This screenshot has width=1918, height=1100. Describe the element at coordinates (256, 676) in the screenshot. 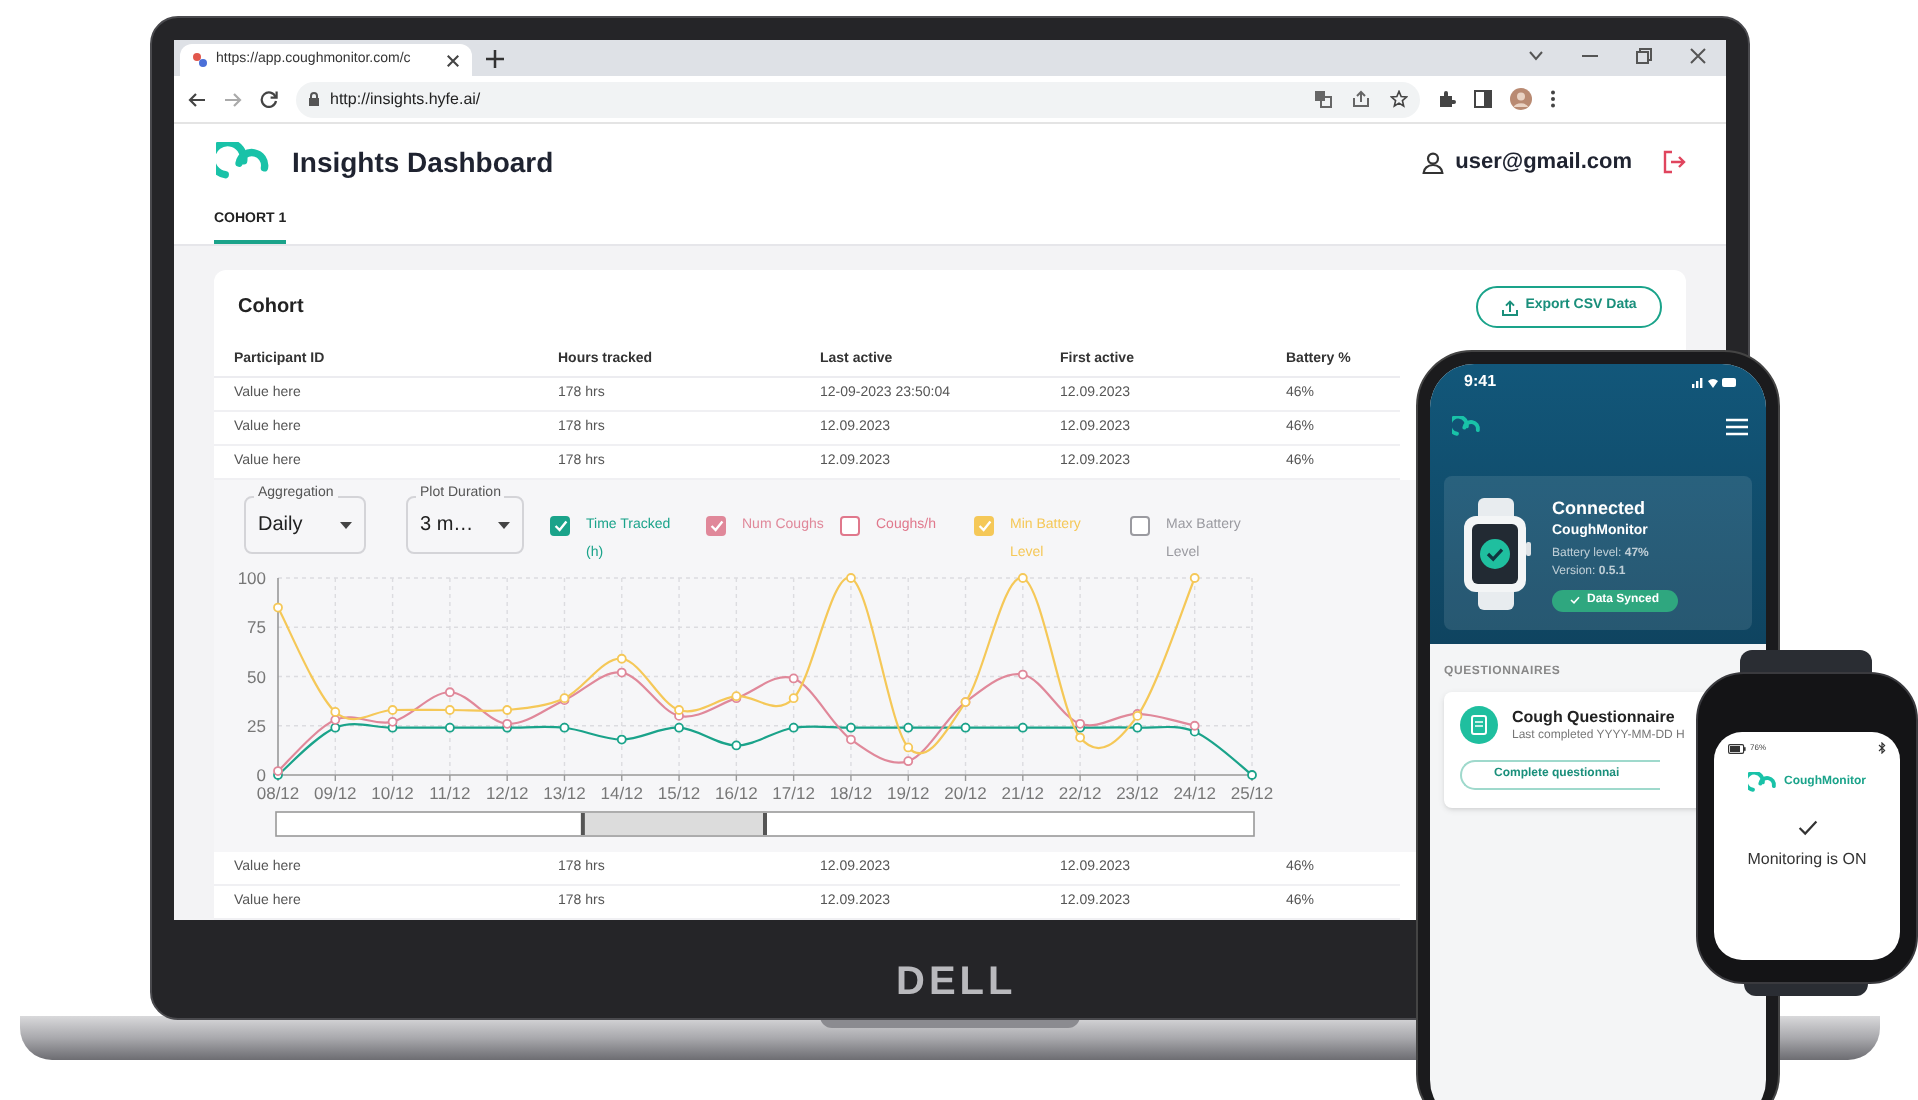

I see `axis-label: 50` at that location.